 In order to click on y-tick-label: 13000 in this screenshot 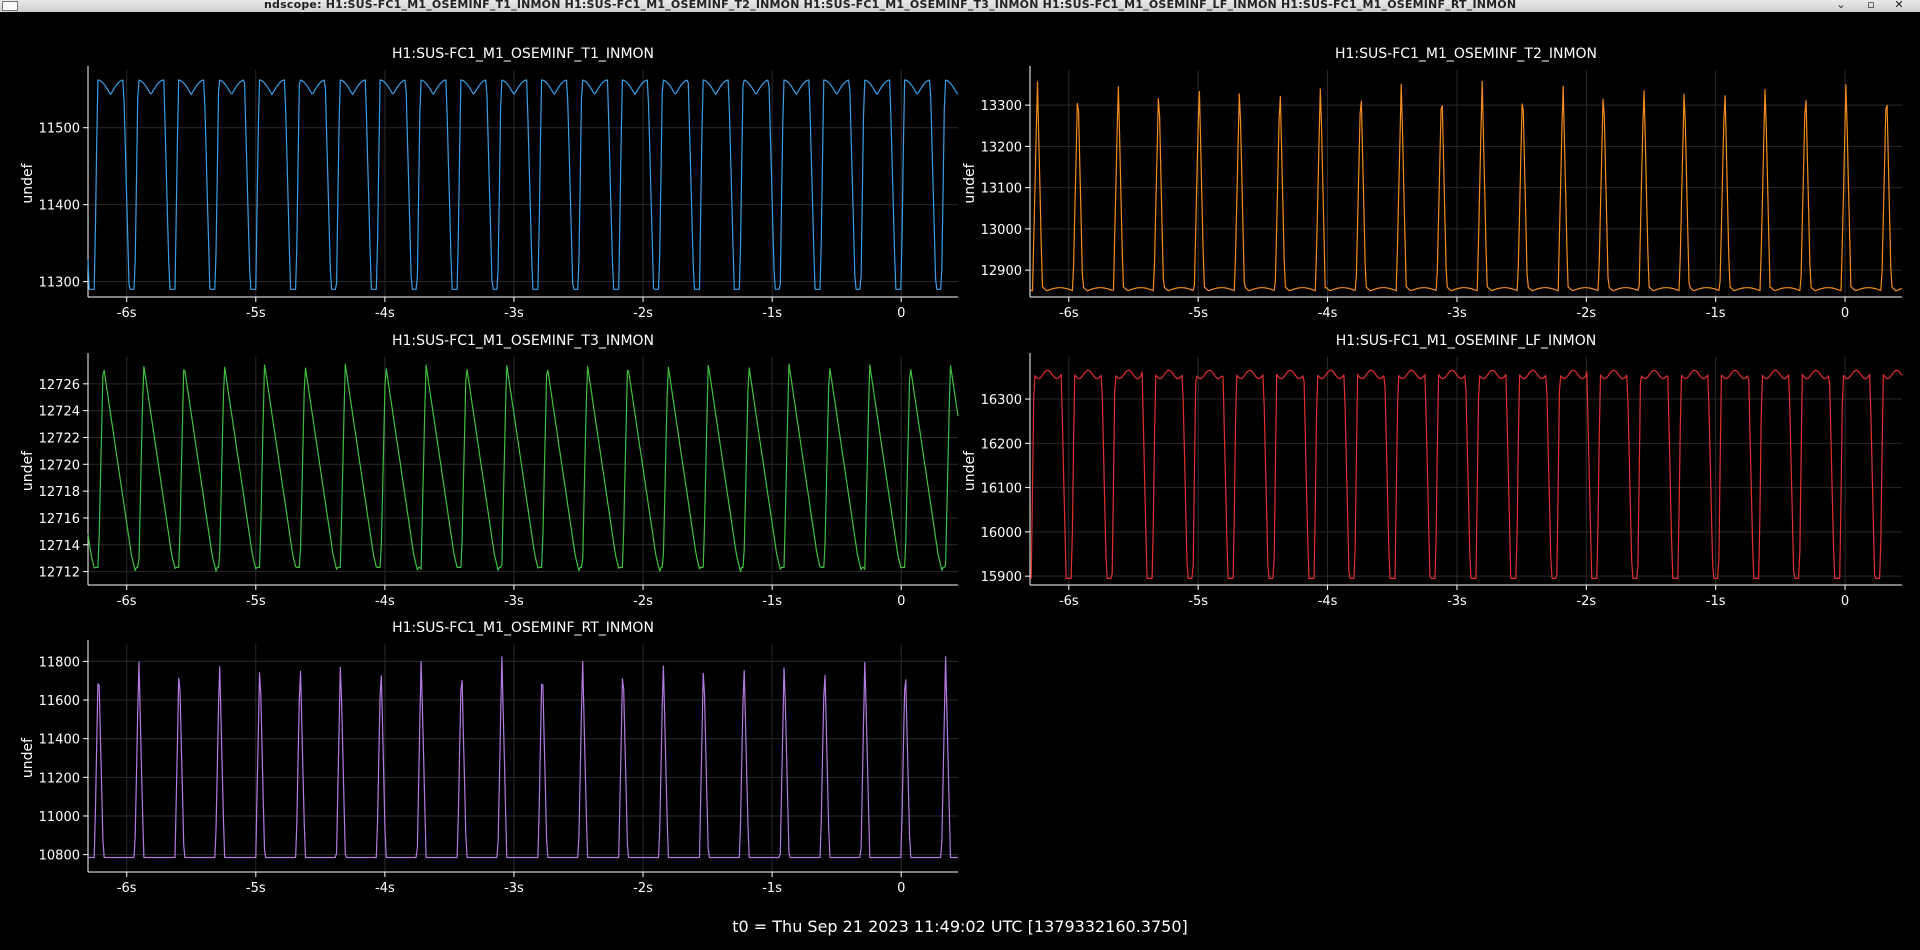, I will do `click(1001, 230)`.